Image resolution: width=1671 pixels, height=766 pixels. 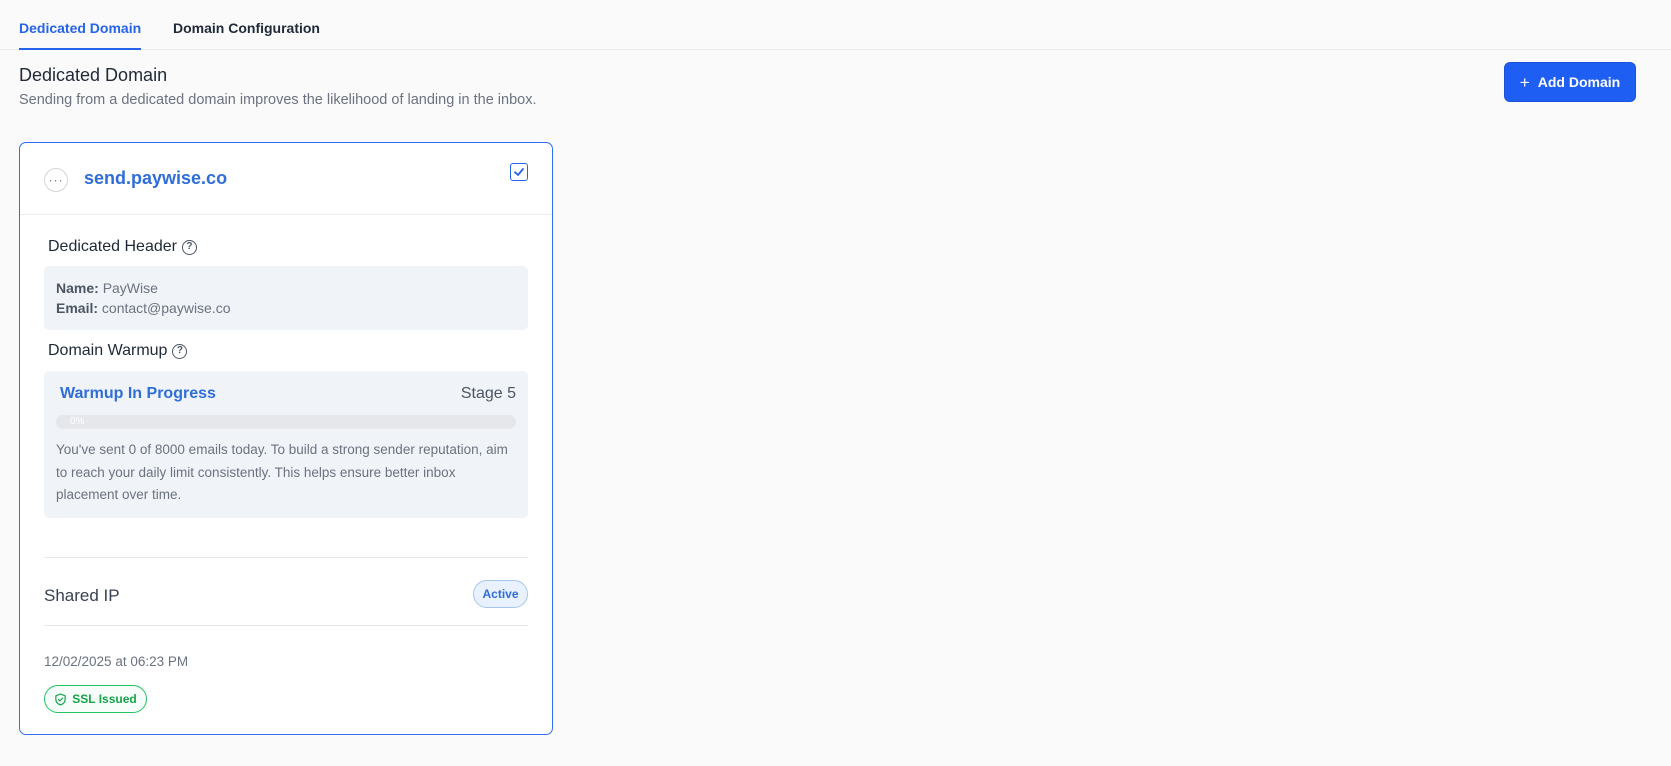 What do you see at coordinates (116, 661) in the screenshot?
I see `created-date: 12/02/2025 at 06:23 PM` at bounding box center [116, 661].